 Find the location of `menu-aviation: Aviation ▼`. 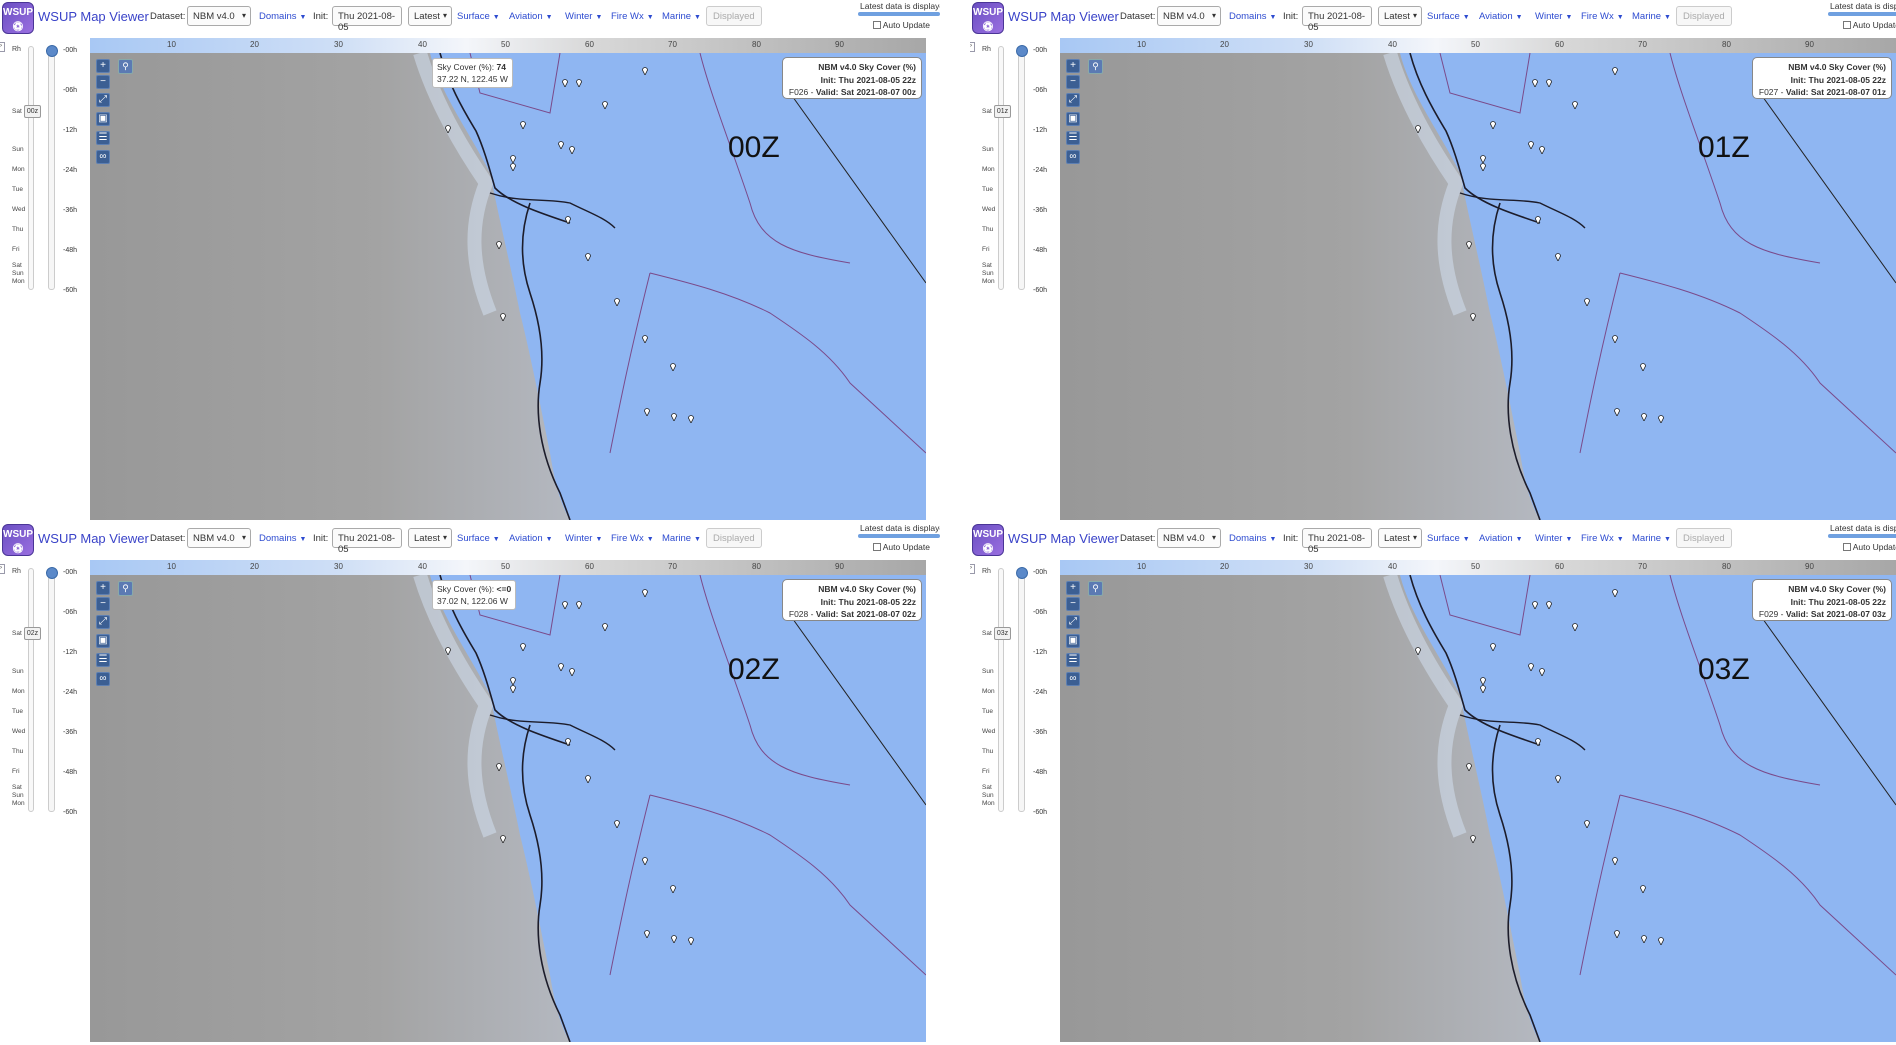

menu-aviation: Aviation ▼ is located at coordinates (1501, 16).